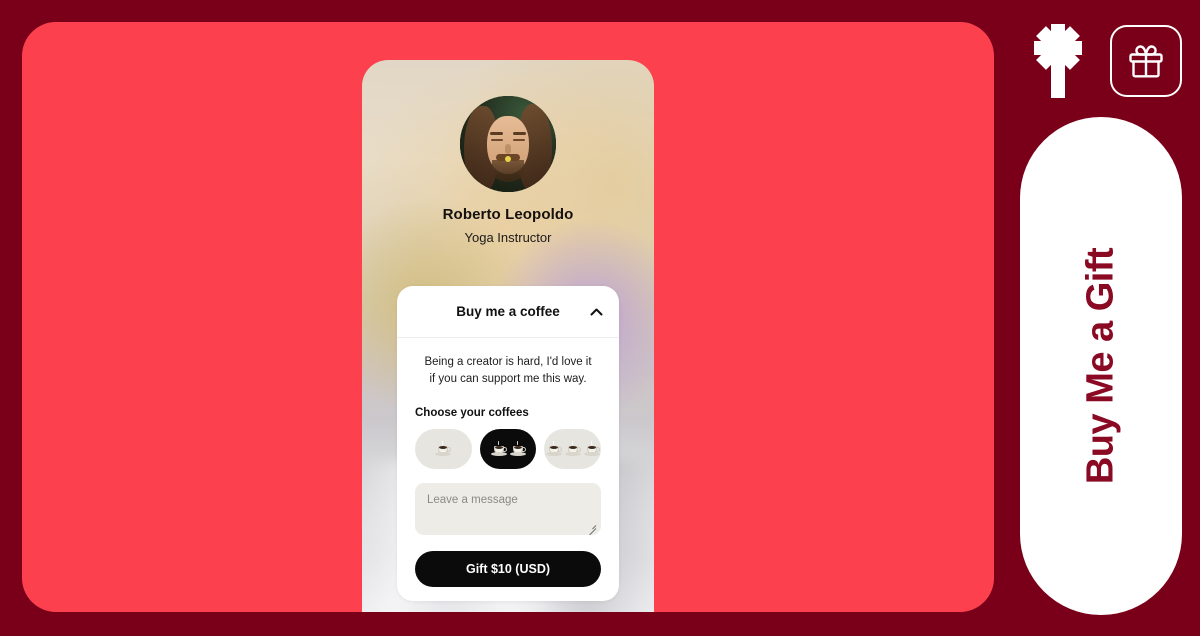 The height and width of the screenshot is (636, 1200). I want to click on choose-coffees-label: Choose your coffees, so click(472, 413).